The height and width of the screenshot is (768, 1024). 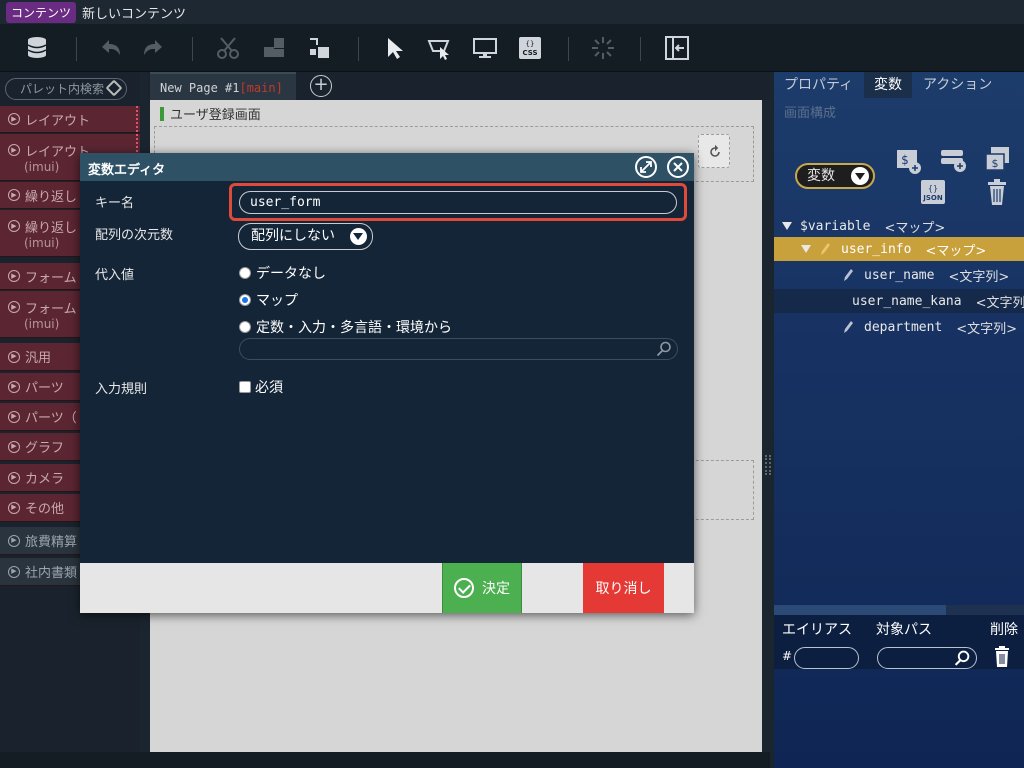 I want to click on window-title: 新しいコンテンツ, so click(x=134, y=14).